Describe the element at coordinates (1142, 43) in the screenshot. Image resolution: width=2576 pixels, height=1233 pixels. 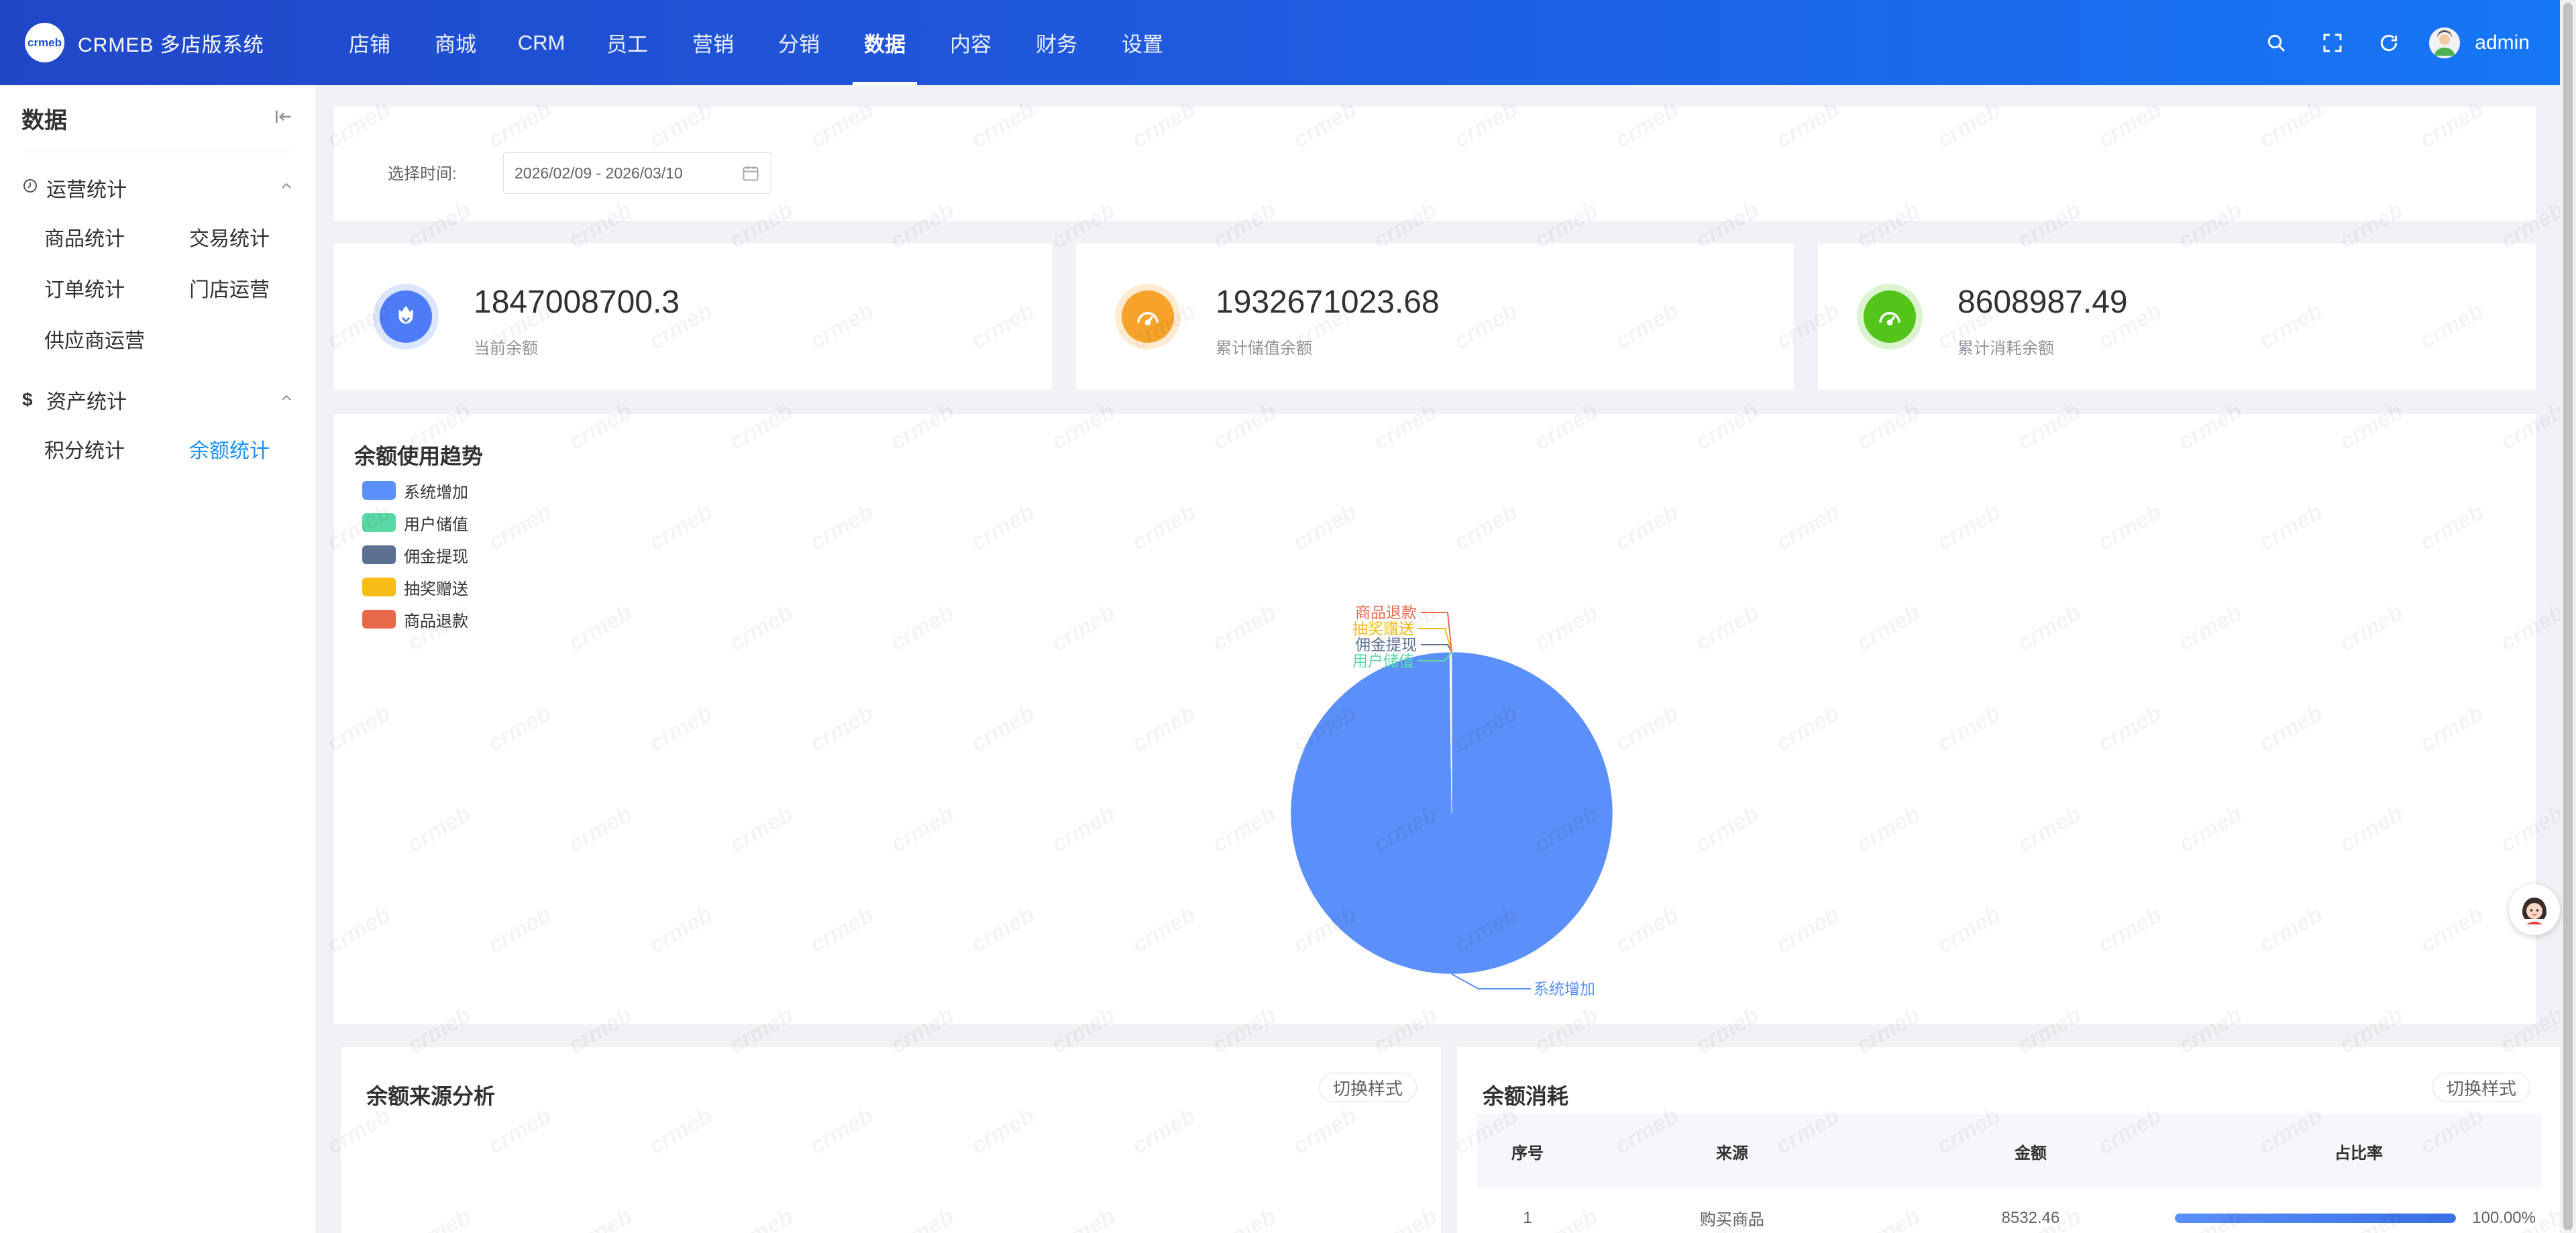
I see `nav-item-settings: 设置` at that location.